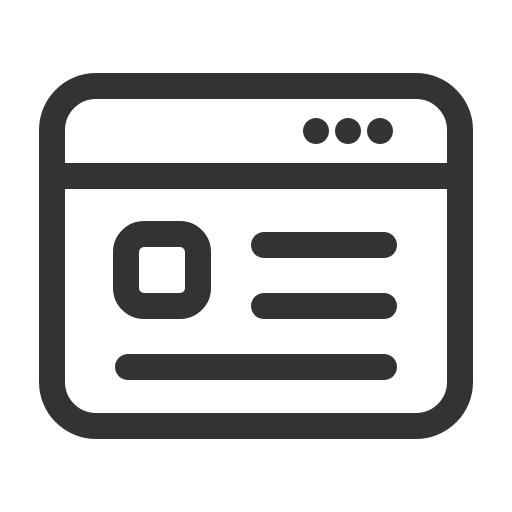 The width and height of the screenshot is (512, 512). Describe the element at coordinates (162, 270) in the screenshot. I see `image-placeholder-icon` at that location.